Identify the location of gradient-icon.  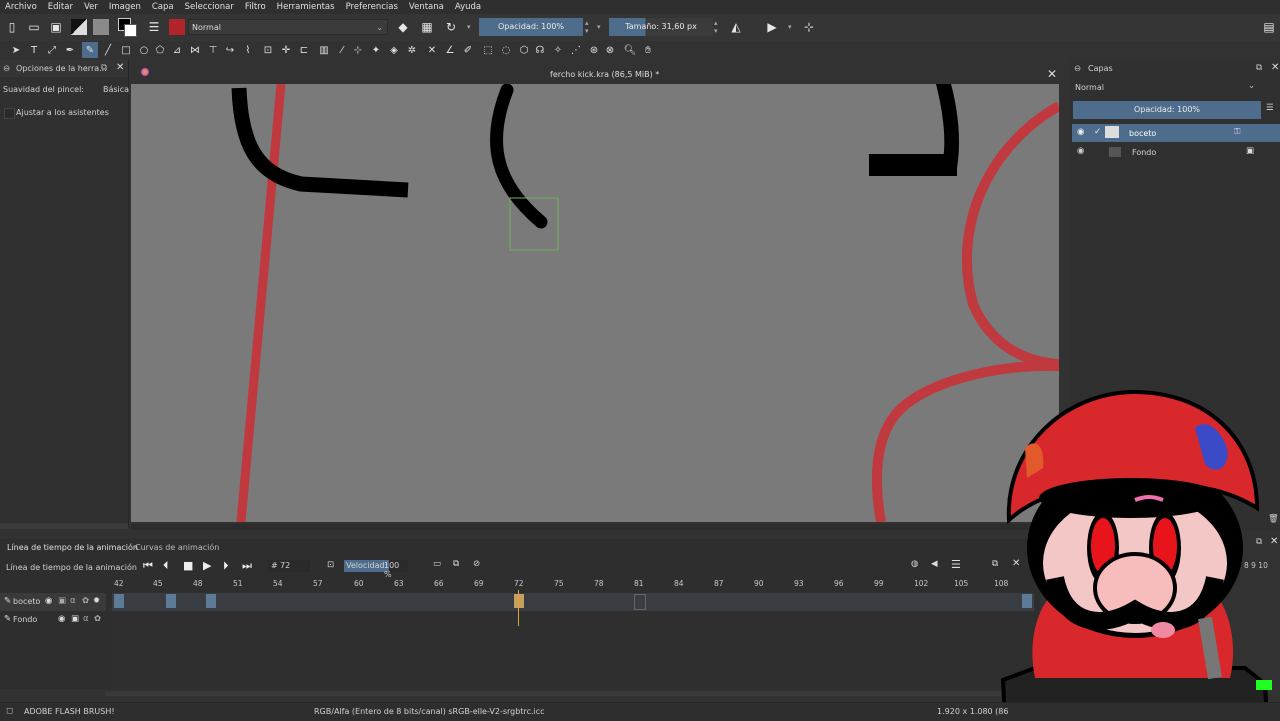
(79, 27).